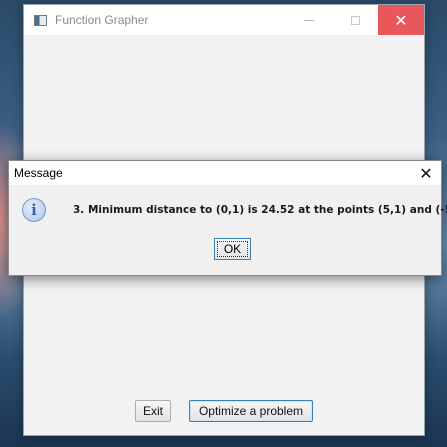 This screenshot has width=447, height=447. Describe the element at coordinates (34, 210) in the screenshot. I see `information-icon: i` at that location.